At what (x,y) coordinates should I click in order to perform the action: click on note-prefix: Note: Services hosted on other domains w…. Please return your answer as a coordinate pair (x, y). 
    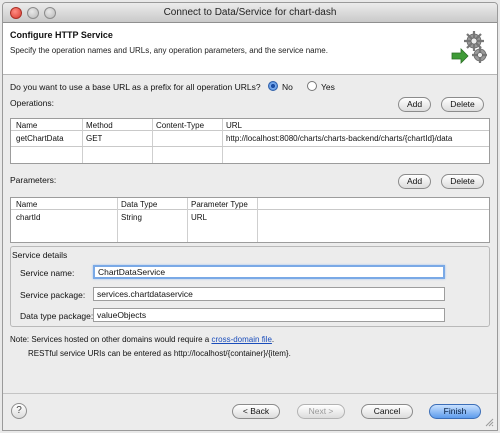
    Looking at the image, I should click on (111, 339).